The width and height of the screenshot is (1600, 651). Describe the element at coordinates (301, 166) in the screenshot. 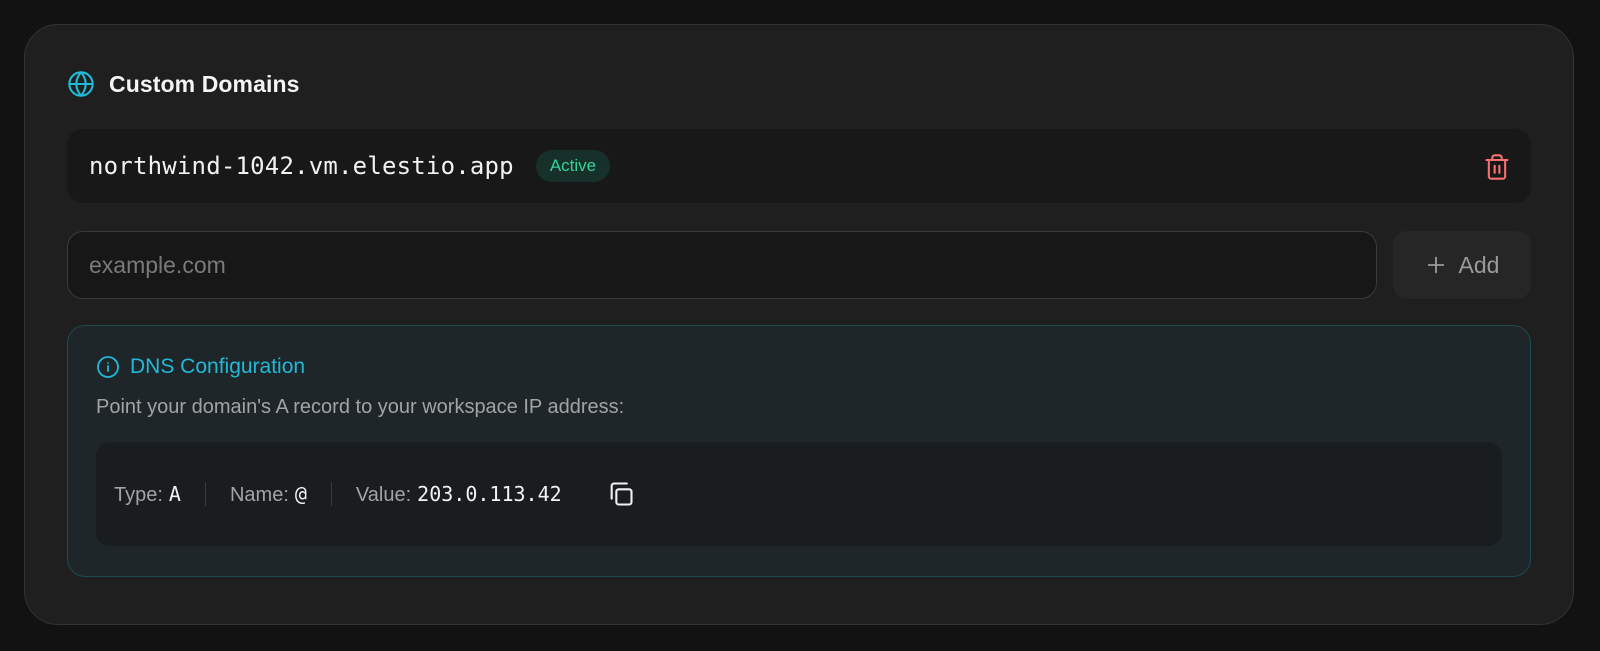

I see `domain-name: northwind-1042.vm.elestio.app` at that location.